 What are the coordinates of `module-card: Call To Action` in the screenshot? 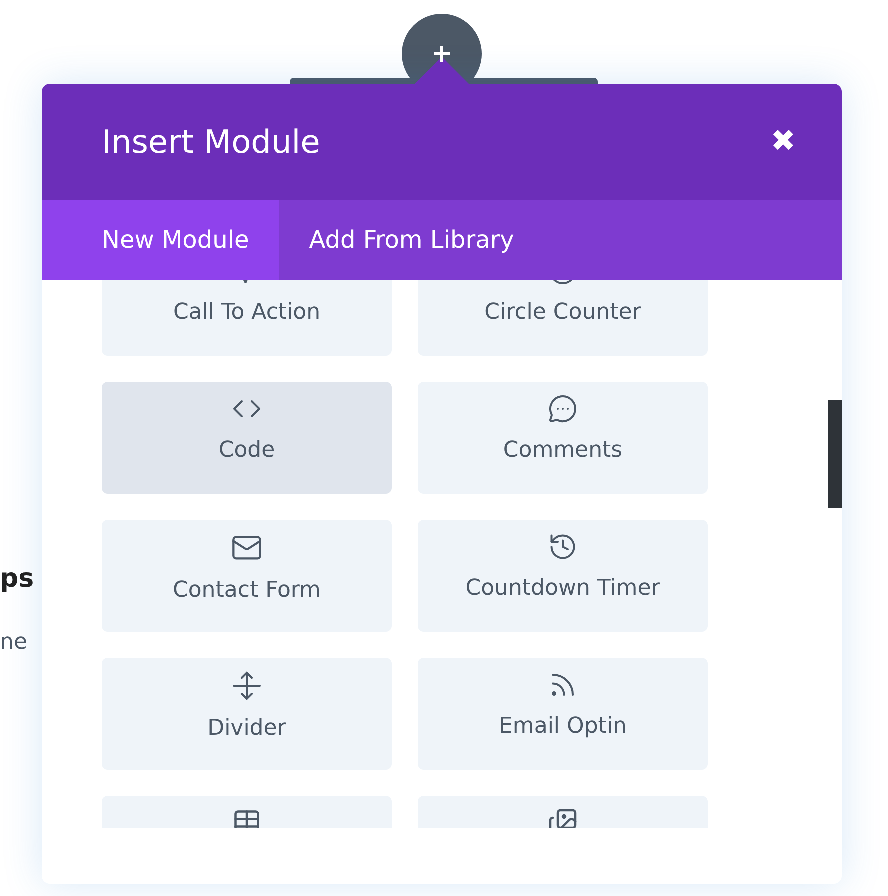 It's located at (247, 318).